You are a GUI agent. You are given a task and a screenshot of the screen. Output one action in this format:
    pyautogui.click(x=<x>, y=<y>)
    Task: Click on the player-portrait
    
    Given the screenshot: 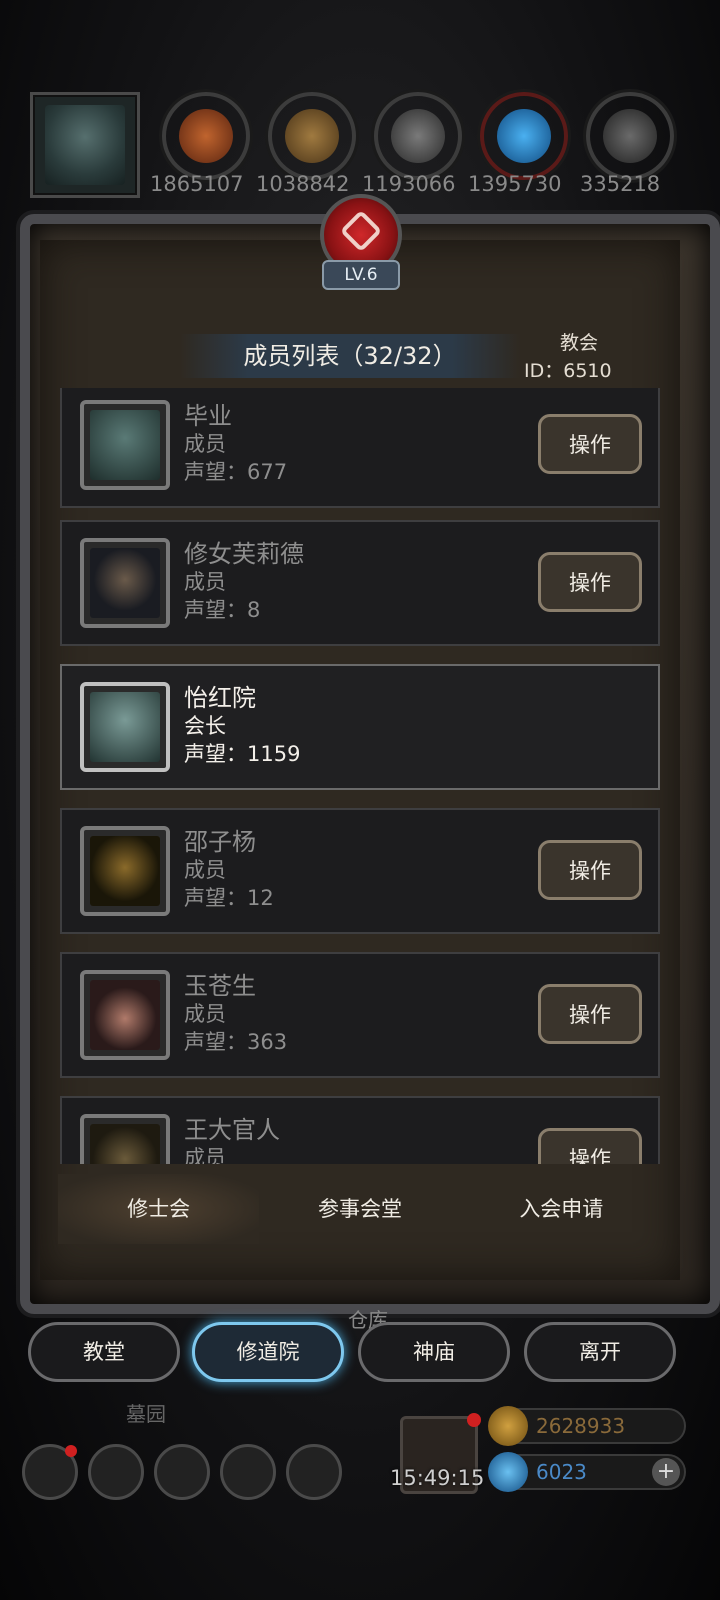 What is the action you would take?
    pyautogui.click(x=85, y=145)
    